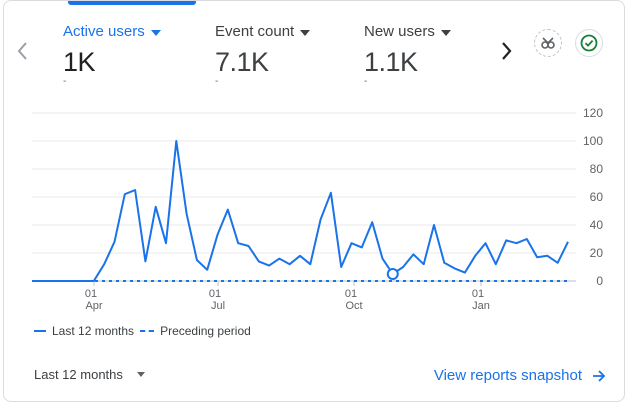 The height and width of the screenshot is (405, 630). Describe the element at coordinates (597, 225) in the screenshot. I see `y-tick-label: 40` at that location.